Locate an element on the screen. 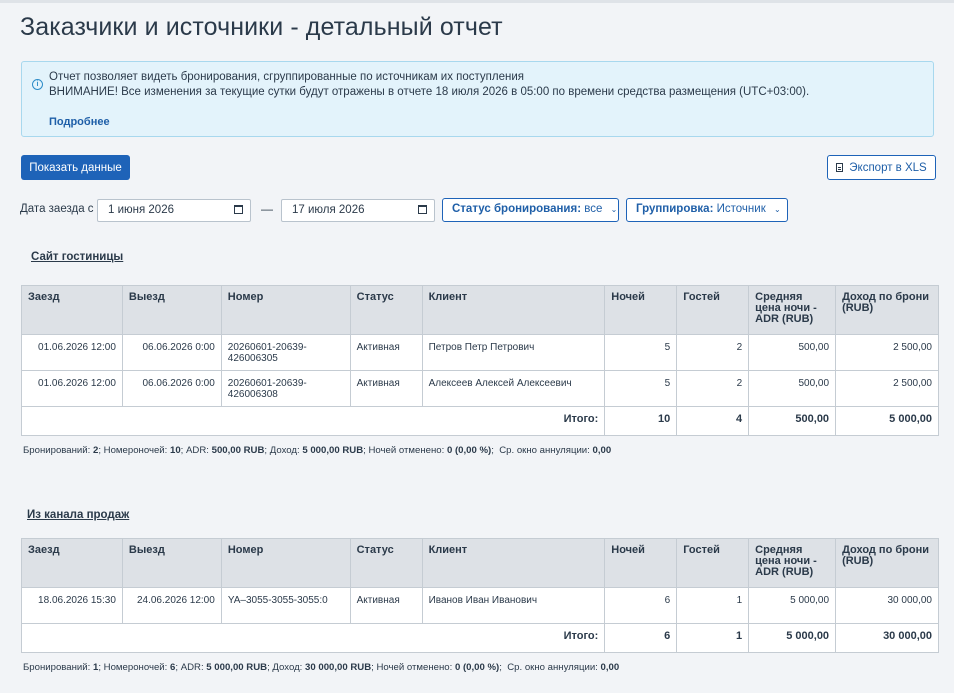  summary-value: 30 000,00 RUB is located at coordinates (338, 667).